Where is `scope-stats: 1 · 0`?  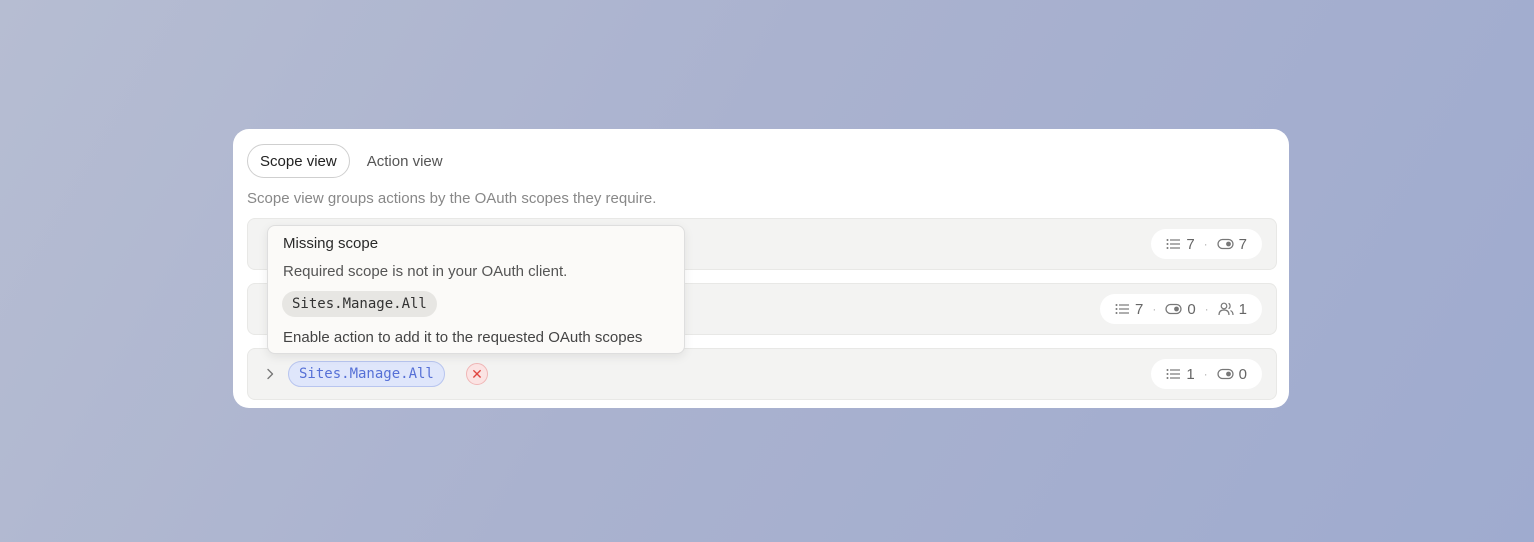
scope-stats: 1 · 0 is located at coordinates (1206, 374).